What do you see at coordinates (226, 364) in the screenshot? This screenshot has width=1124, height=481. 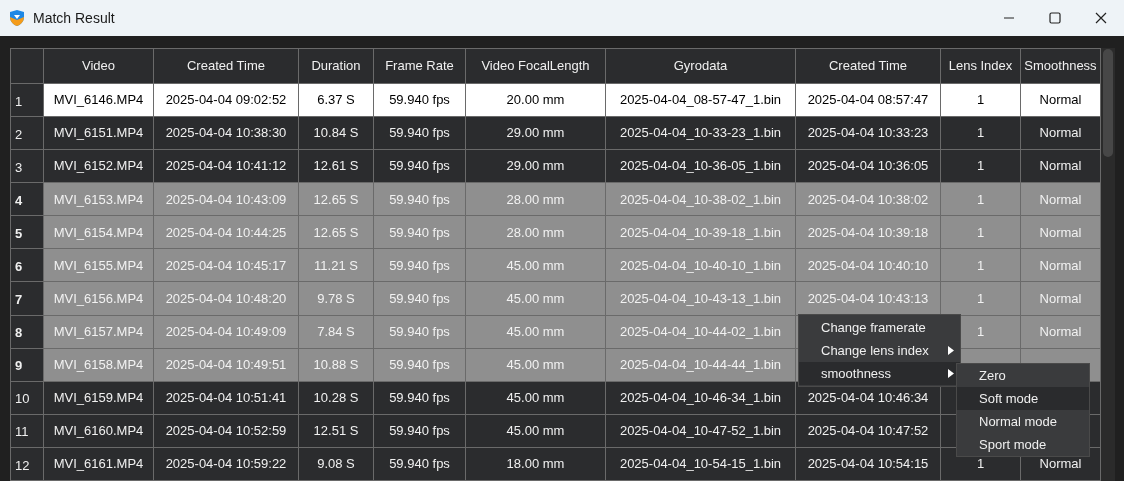 I see `table-cell: 2025-04-04 10:49:51` at bounding box center [226, 364].